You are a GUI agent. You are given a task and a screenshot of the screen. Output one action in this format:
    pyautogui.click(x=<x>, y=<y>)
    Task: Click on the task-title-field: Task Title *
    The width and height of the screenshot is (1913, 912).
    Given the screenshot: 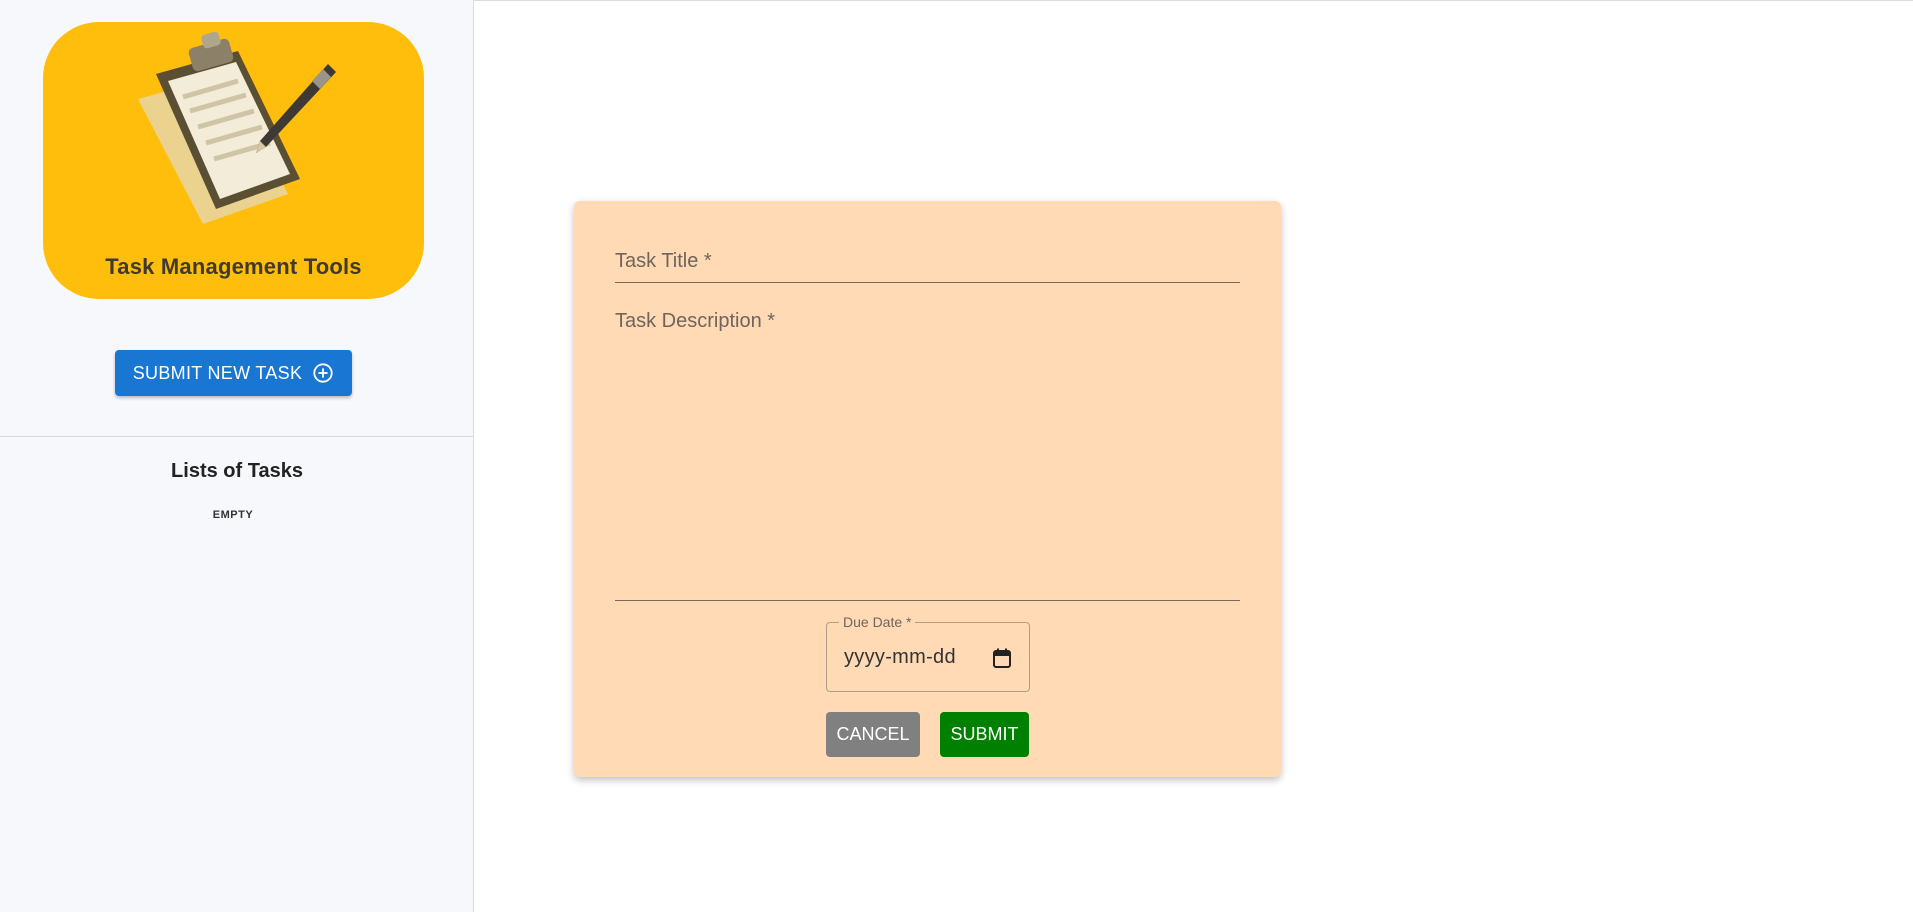 What is the action you would take?
    pyautogui.click(x=927, y=263)
    